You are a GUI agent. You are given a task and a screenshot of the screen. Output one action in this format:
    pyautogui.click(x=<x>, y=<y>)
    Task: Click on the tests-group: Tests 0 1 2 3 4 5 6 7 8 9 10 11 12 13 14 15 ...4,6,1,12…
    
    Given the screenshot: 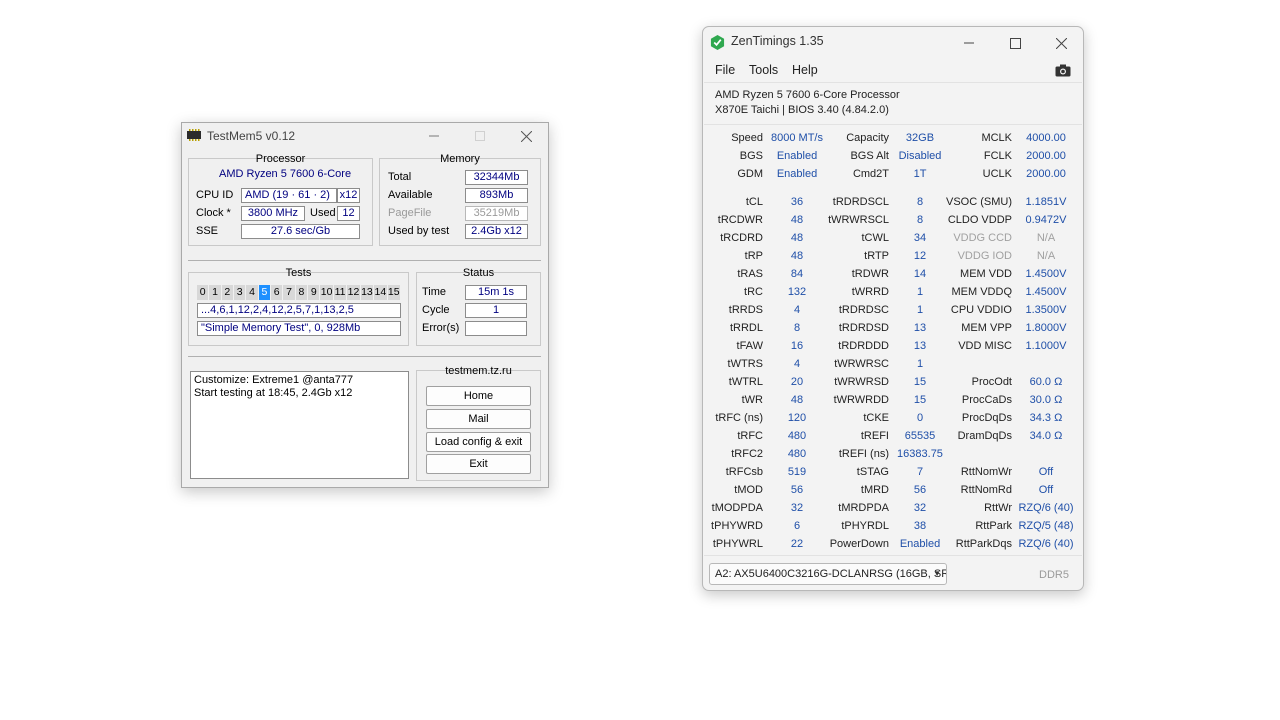 What is the action you would take?
    pyautogui.click(x=298, y=306)
    